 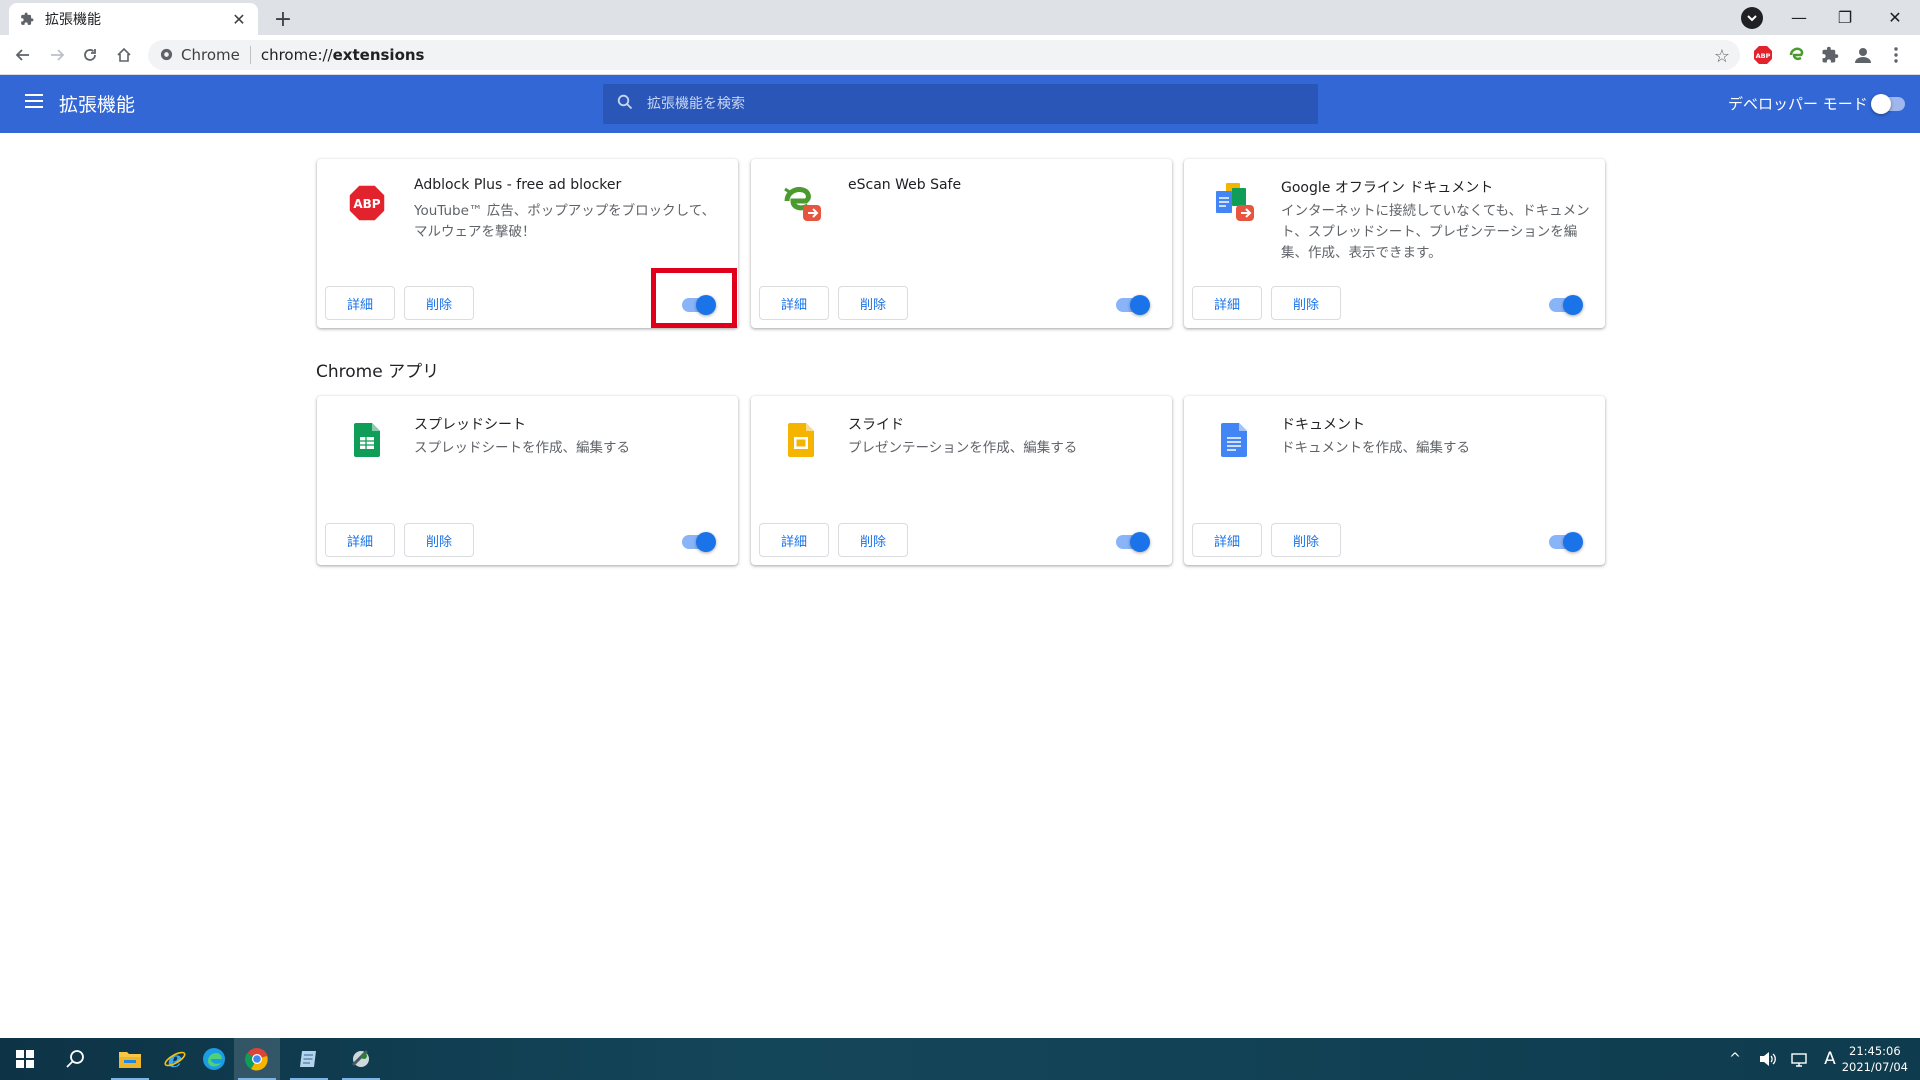 What do you see at coordinates (1234, 440) in the screenshot?
I see `docs-icon` at bounding box center [1234, 440].